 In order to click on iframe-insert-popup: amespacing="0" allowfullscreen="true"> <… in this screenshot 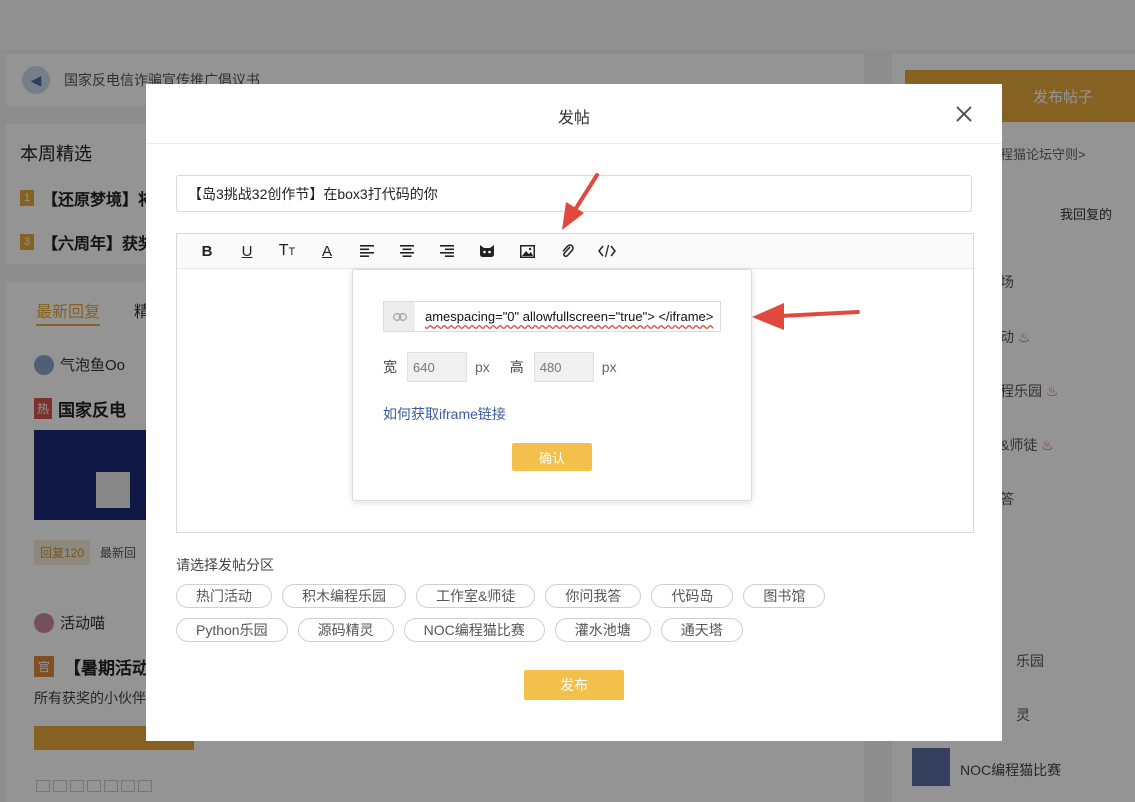, I will do `click(552, 385)`.